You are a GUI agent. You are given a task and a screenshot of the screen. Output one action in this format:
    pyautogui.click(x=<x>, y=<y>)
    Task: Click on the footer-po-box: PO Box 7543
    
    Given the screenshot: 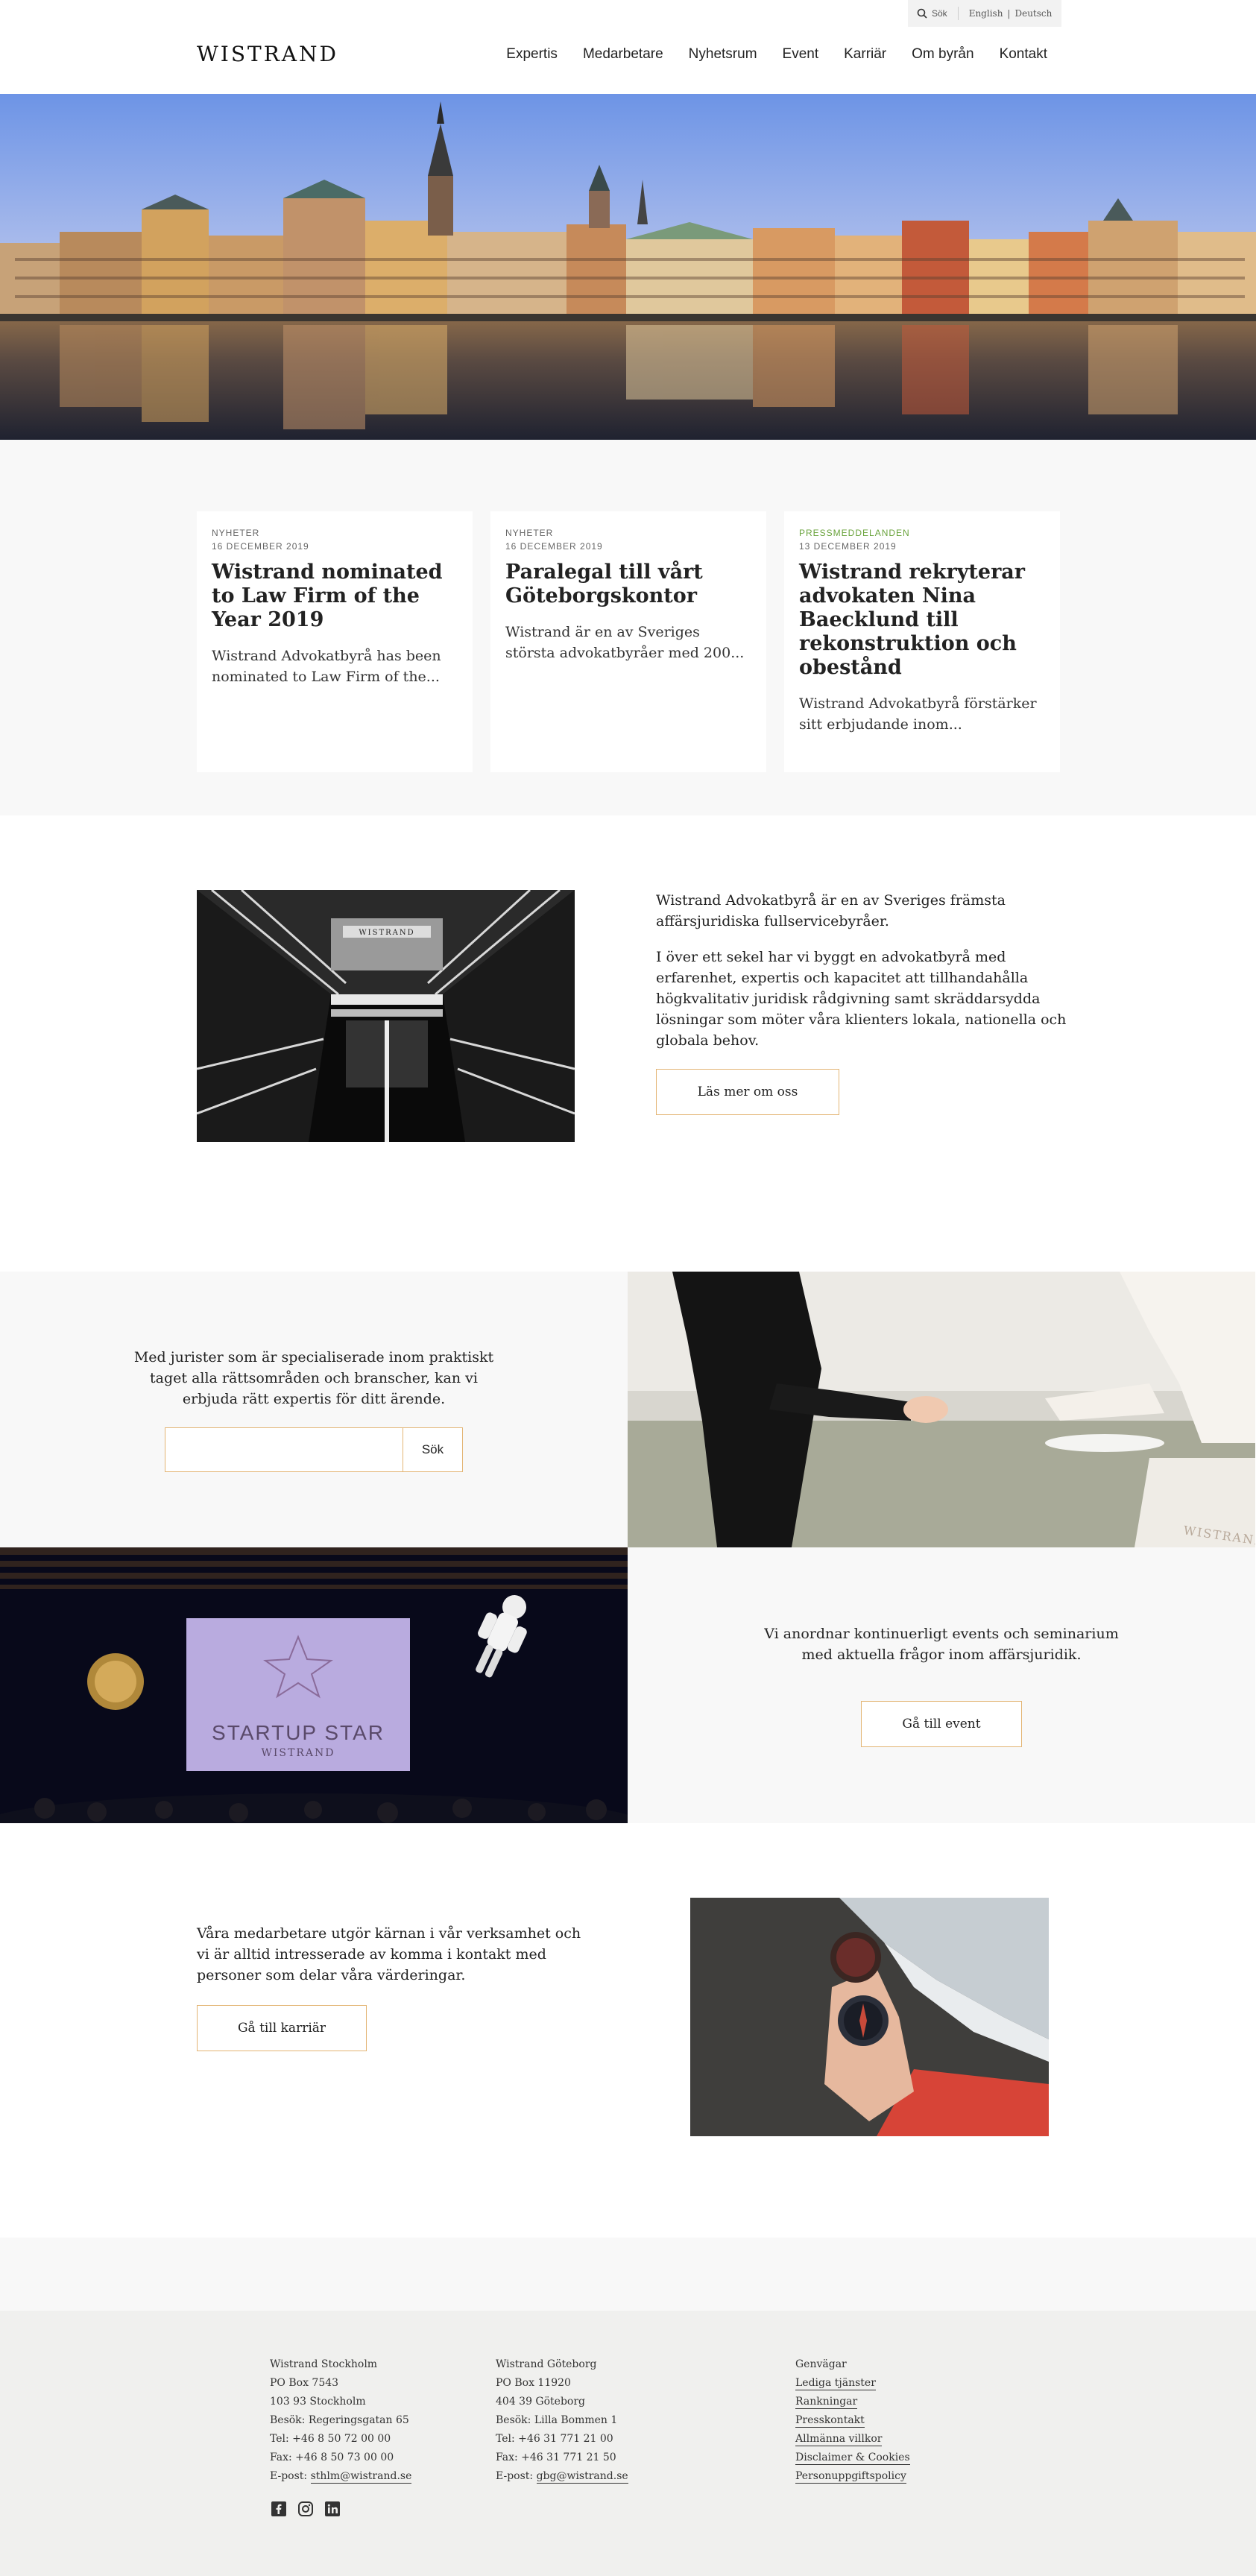 What is the action you would take?
    pyautogui.click(x=304, y=2383)
    